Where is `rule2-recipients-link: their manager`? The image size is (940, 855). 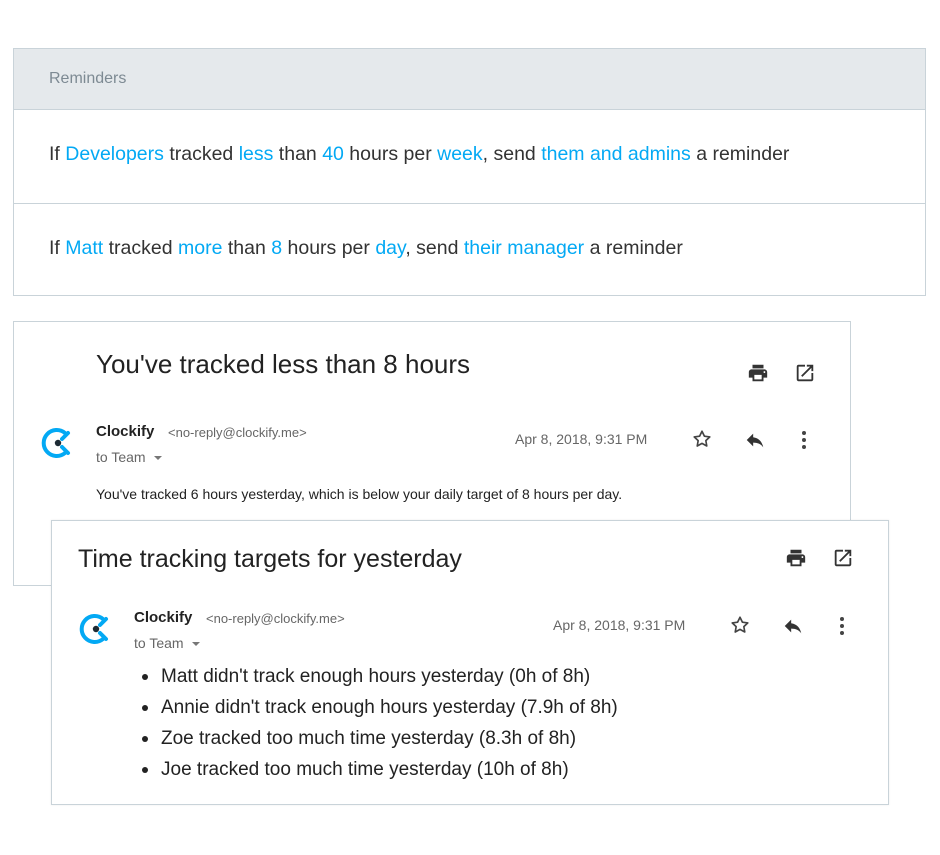
rule2-recipients-link: their manager is located at coordinates (524, 248).